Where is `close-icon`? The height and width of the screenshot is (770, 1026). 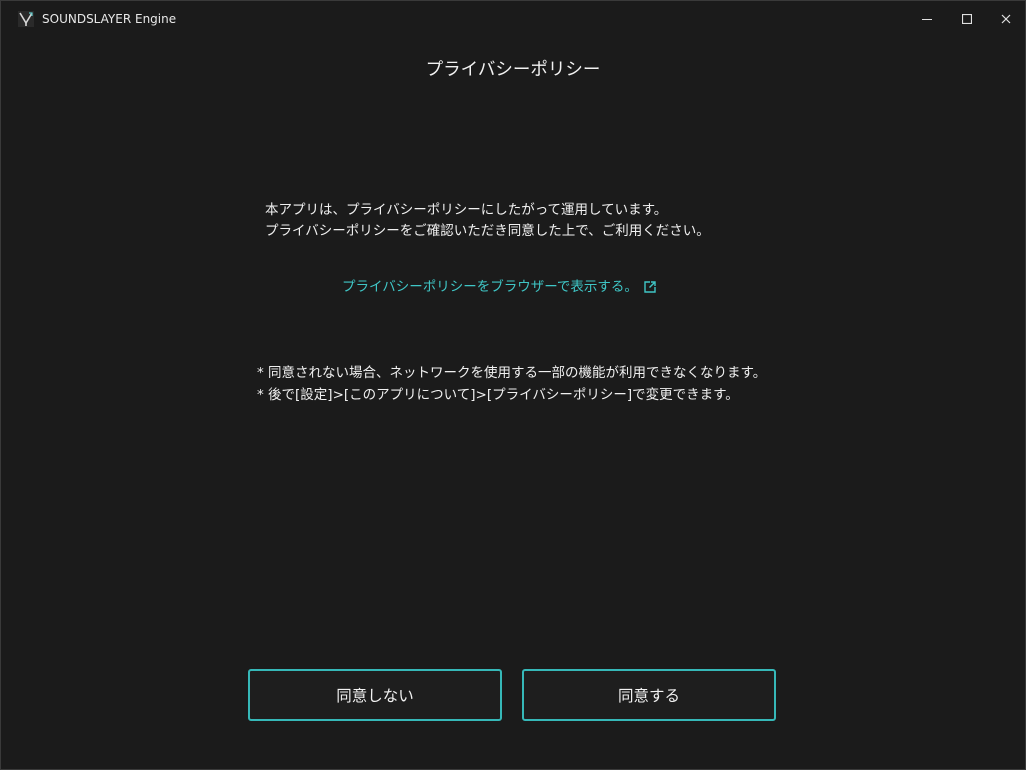
close-icon is located at coordinates (1006, 19).